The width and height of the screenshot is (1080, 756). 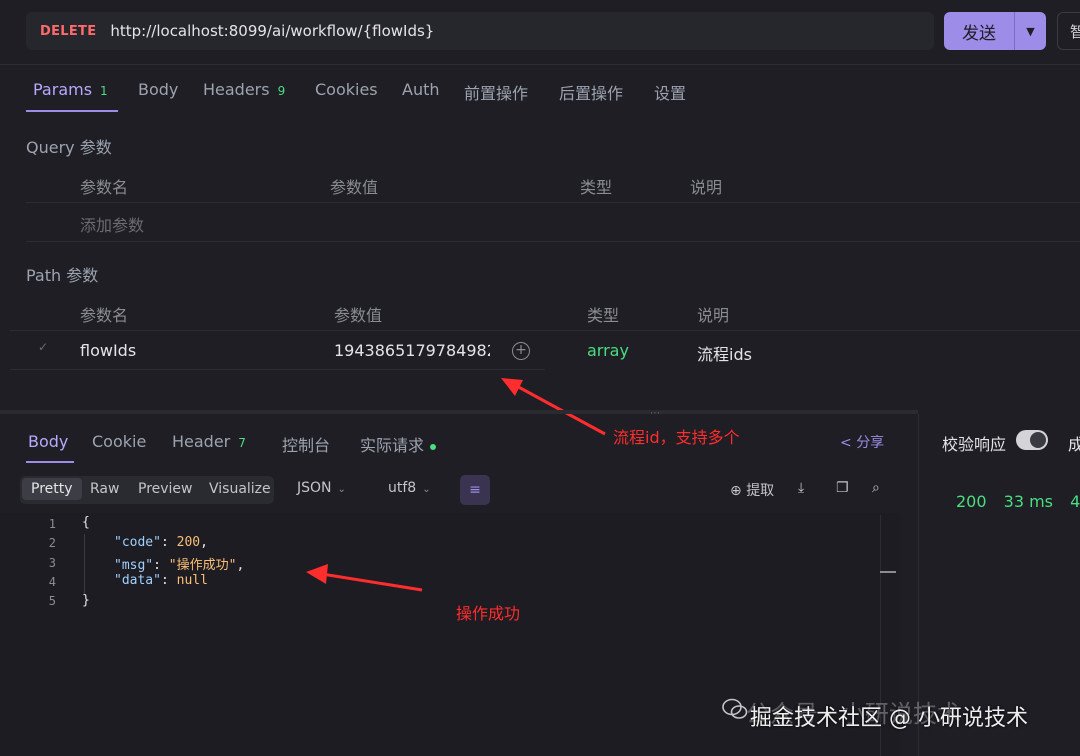 What do you see at coordinates (1030, 31) in the screenshot?
I see `chevron-down-icon: ▼` at bounding box center [1030, 31].